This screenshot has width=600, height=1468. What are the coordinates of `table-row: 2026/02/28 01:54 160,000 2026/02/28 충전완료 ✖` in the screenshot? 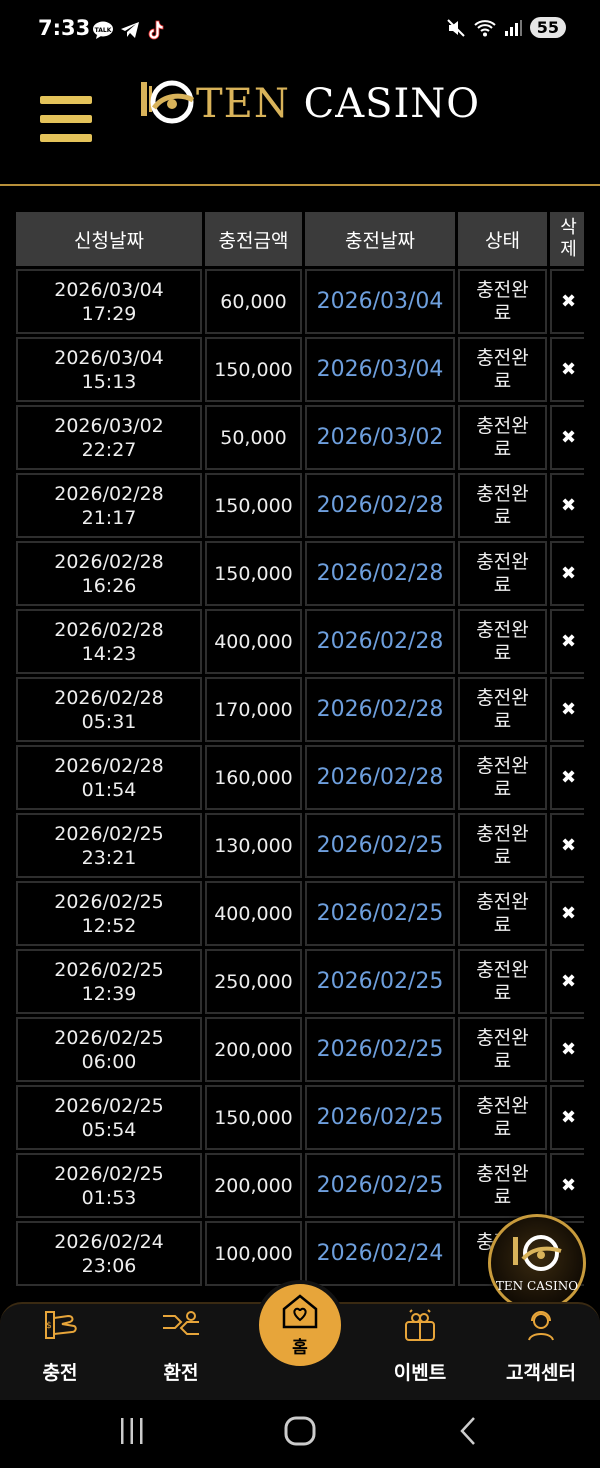 It's located at (300, 777).